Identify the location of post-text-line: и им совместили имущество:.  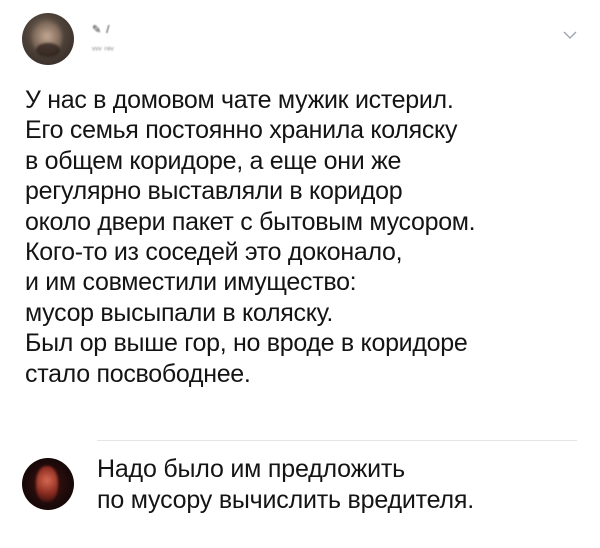
(191, 282).